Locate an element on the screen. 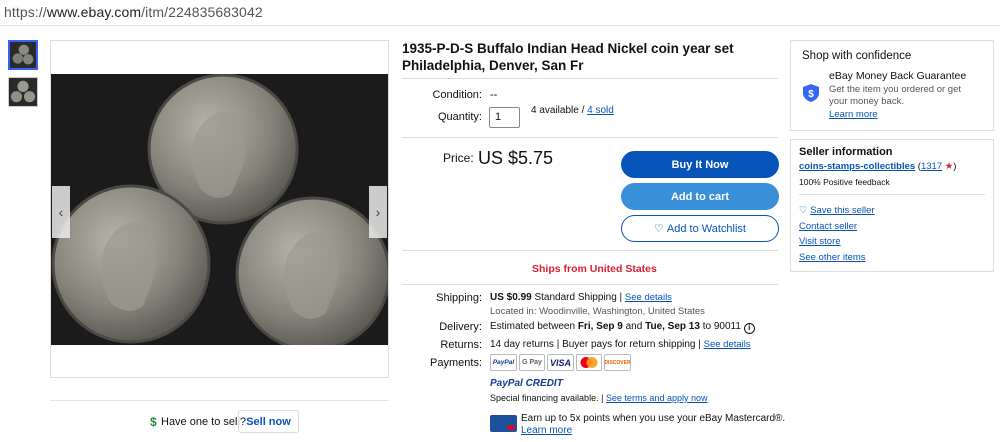 The width and height of the screenshot is (1000, 442). price-label: Price: is located at coordinates (458, 158).